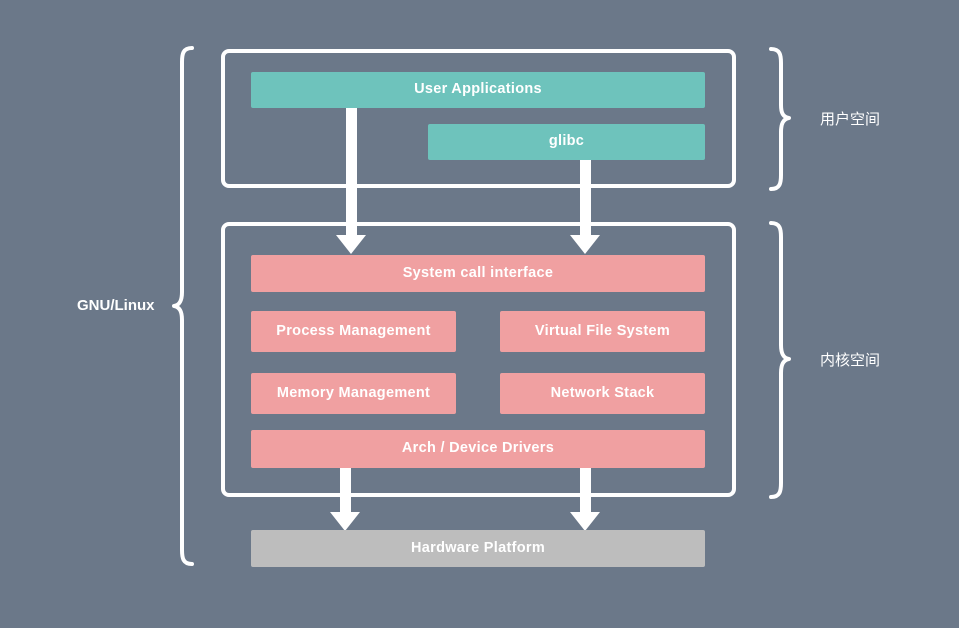 This screenshot has width=959, height=628. I want to click on block-label: Arch / Device Drivers, so click(478, 448).